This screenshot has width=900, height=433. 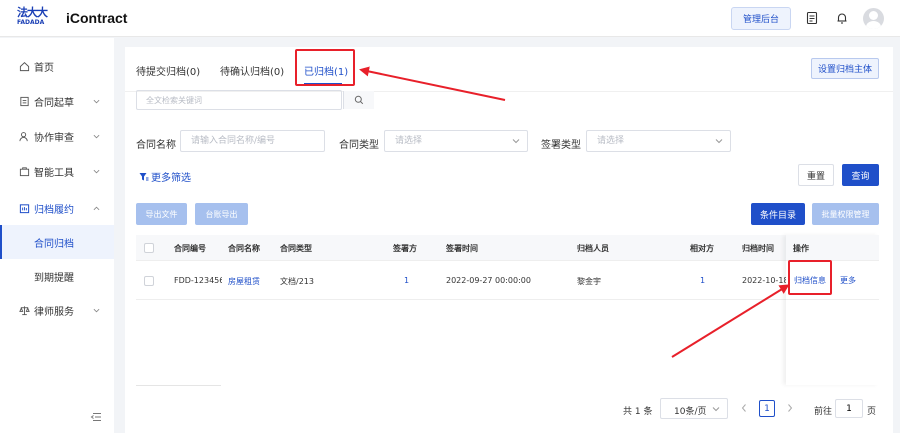 I want to click on chevron-right-icon, so click(x=790, y=408).